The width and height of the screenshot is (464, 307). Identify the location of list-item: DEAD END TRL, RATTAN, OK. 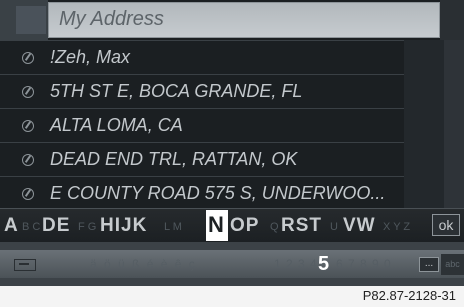
(232, 159).